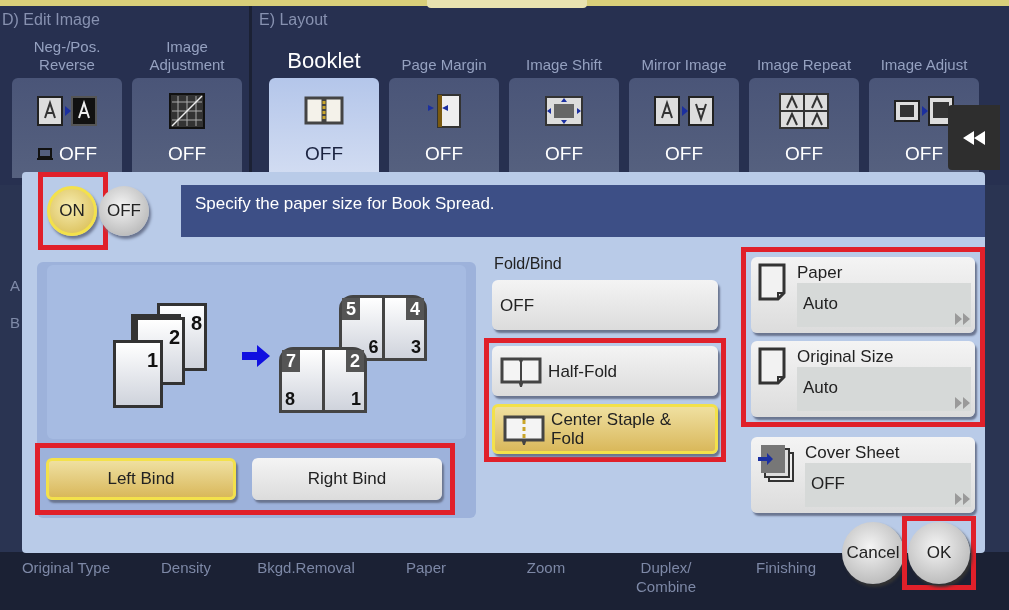  Describe the element at coordinates (186, 581) in the screenshot. I see `bottom-tab: Density` at that location.